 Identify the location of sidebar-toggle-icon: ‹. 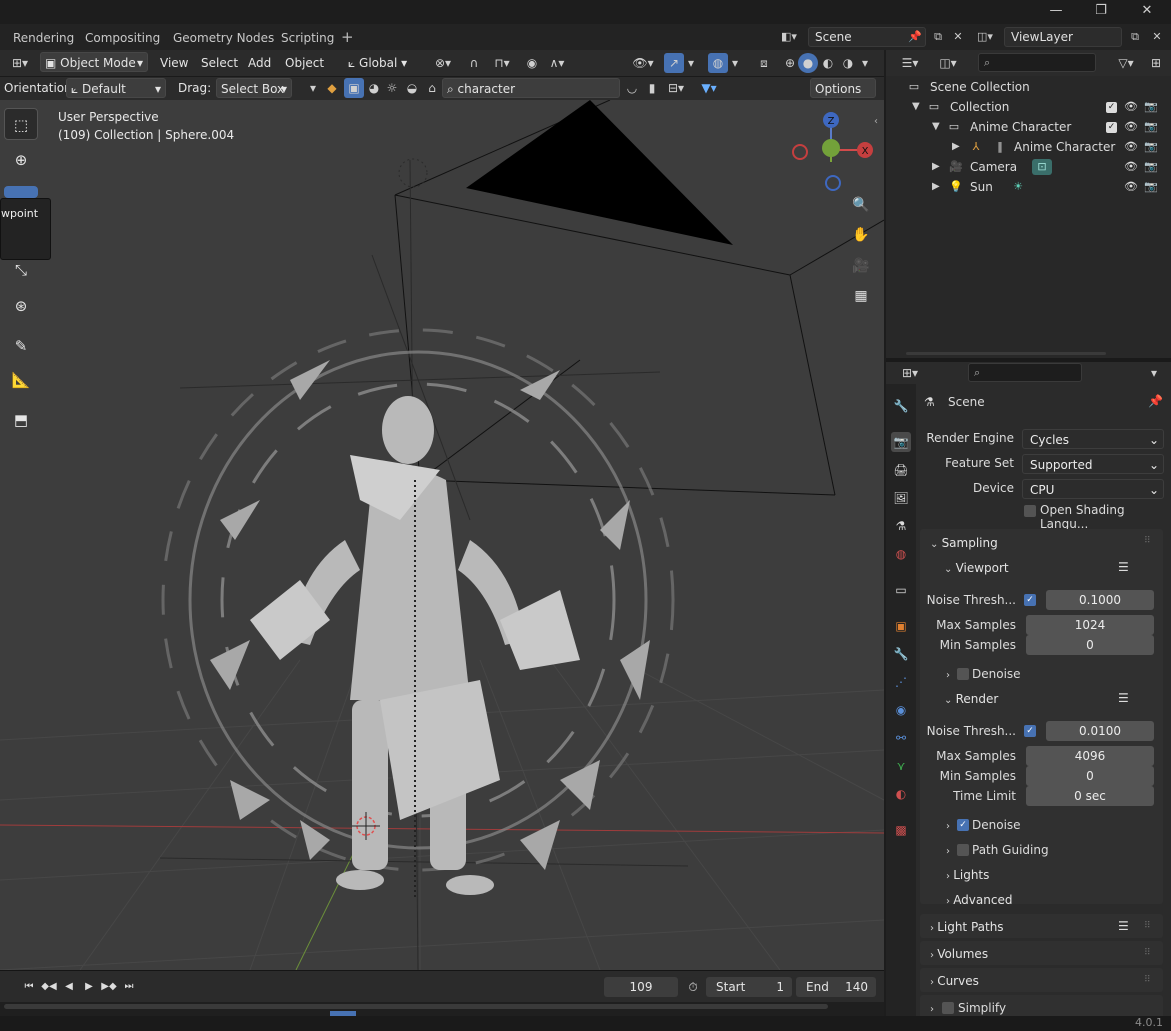
(876, 121).